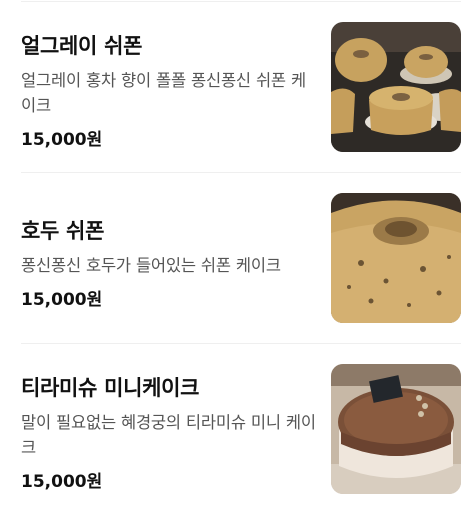 The width and height of the screenshot is (470, 509). Describe the element at coordinates (163, 93) in the screenshot. I see `menu-item-description: 얼그레이 홍차 향이 폴폴 퐁신퐁신 쉬폰 케이크` at that location.